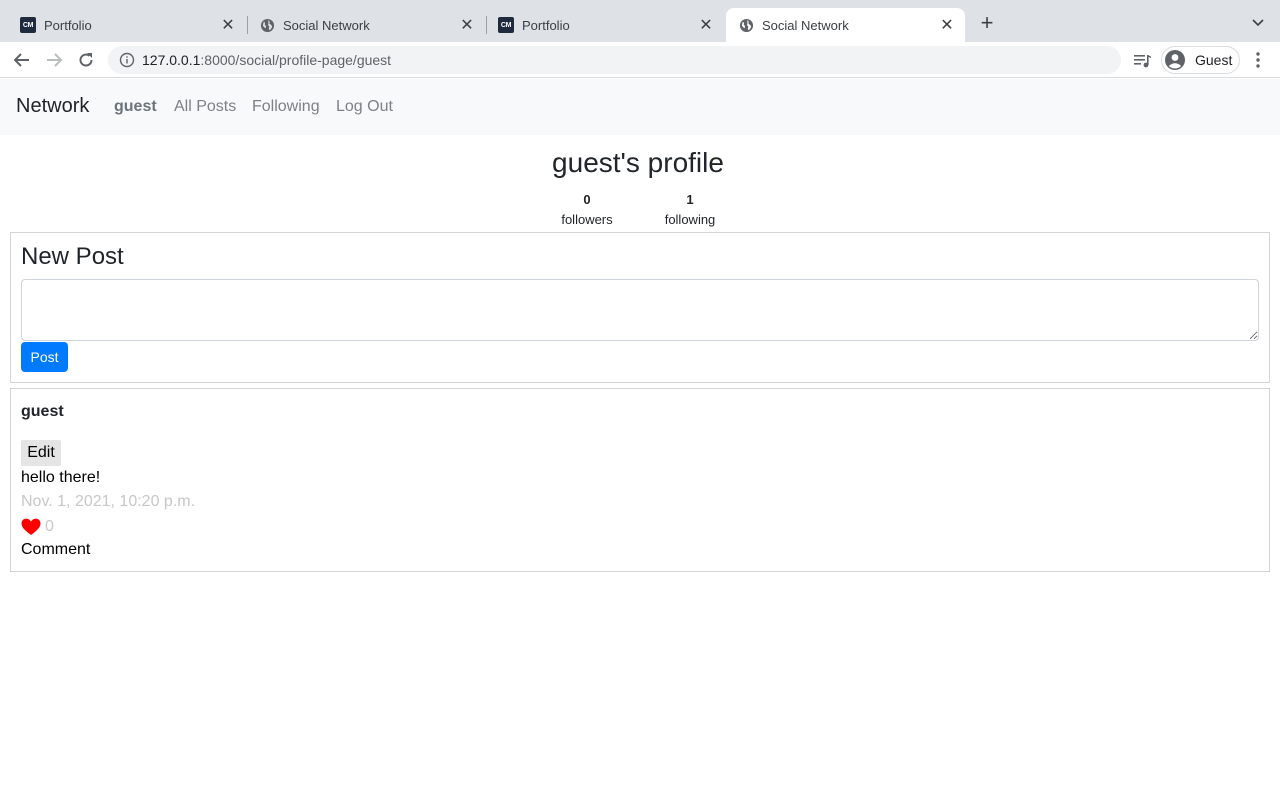 This screenshot has height=800, width=1280. What do you see at coordinates (52, 106) in the screenshot?
I see `navbar-brand: Network` at bounding box center [52, 106].